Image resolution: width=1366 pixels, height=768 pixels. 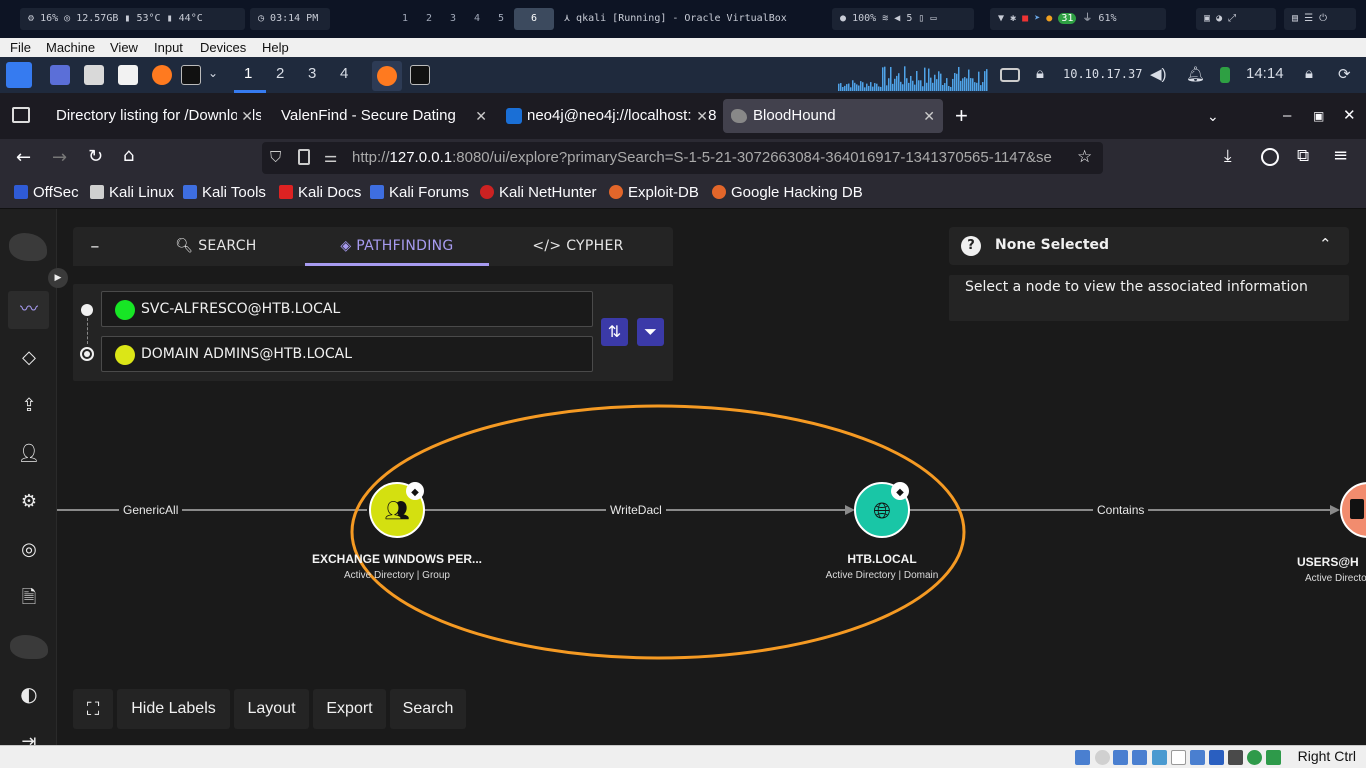 What do you see at coordinates (1084, 157) in the screenshot?
I see `bookmark-star-icon: ☆` at bounding box center [1084, 157].